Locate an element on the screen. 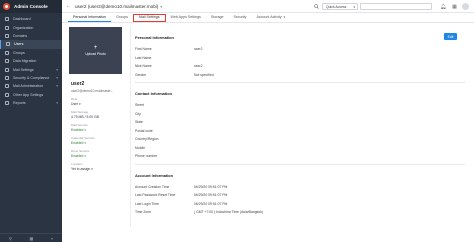 The height and width of the screenshot is (242, 474). field-label: First Name is located at coordinates (143, 49).